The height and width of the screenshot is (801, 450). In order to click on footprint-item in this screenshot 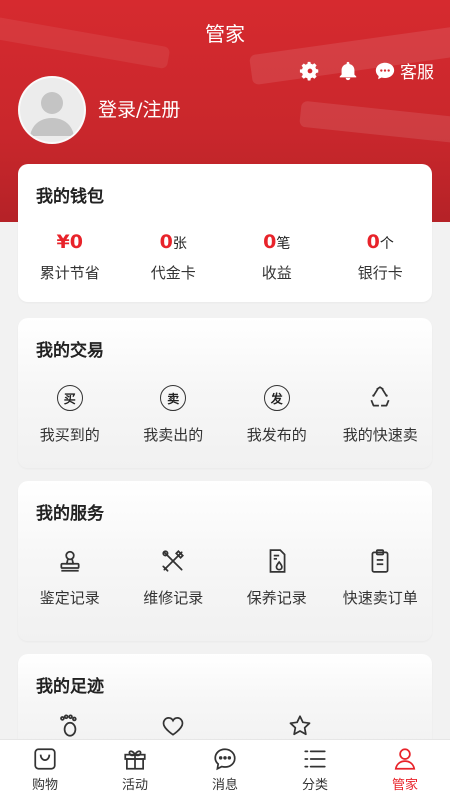, I will do `click(70, 726)`.